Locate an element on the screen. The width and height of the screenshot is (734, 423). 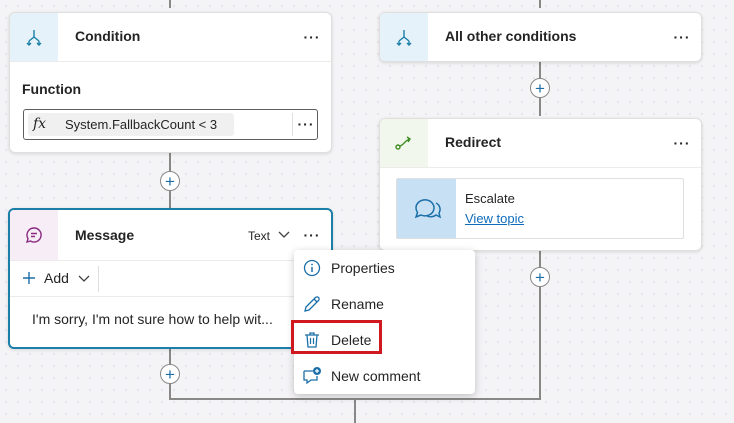
other-conditions-title: All other conditions is located at coordinates (511, 36).